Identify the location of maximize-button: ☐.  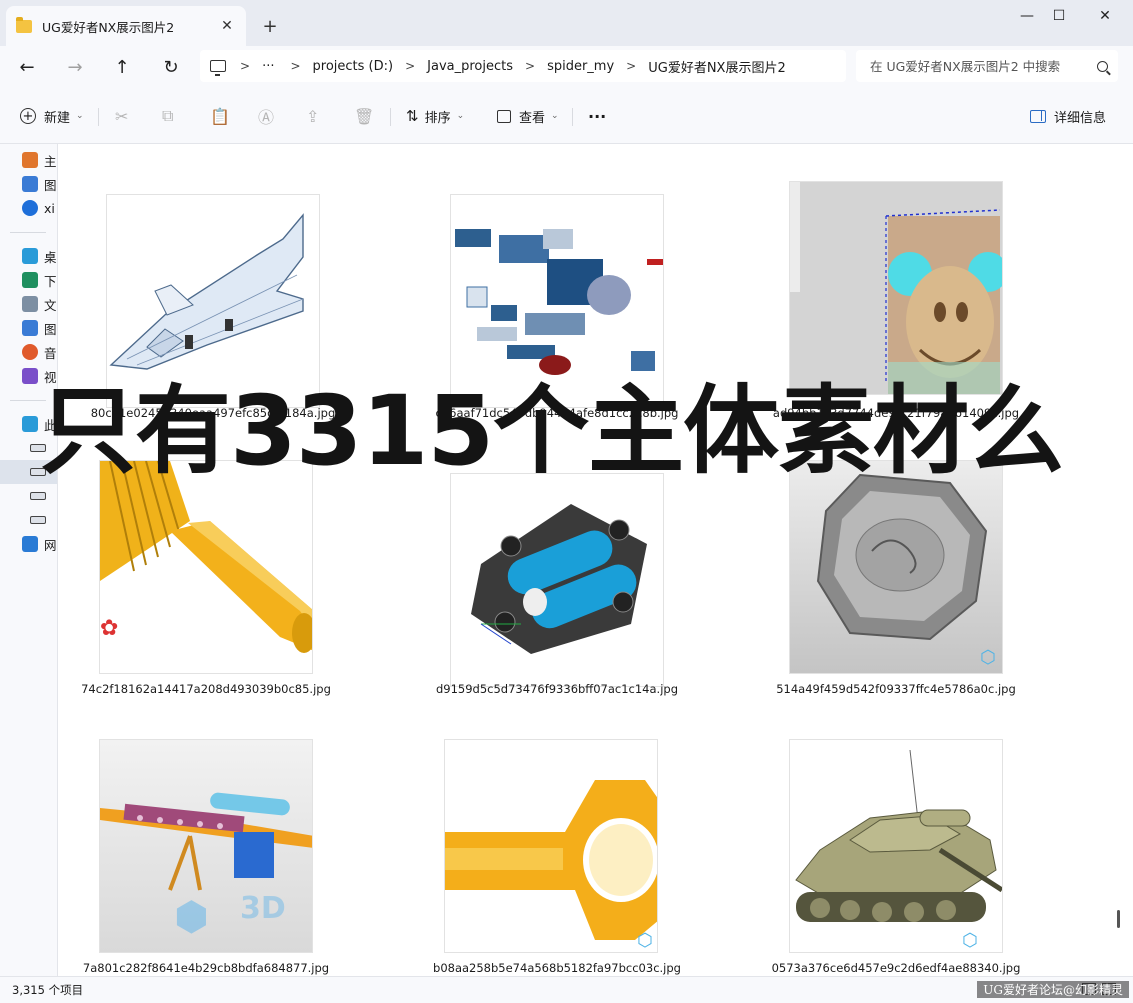
(1059, 16).